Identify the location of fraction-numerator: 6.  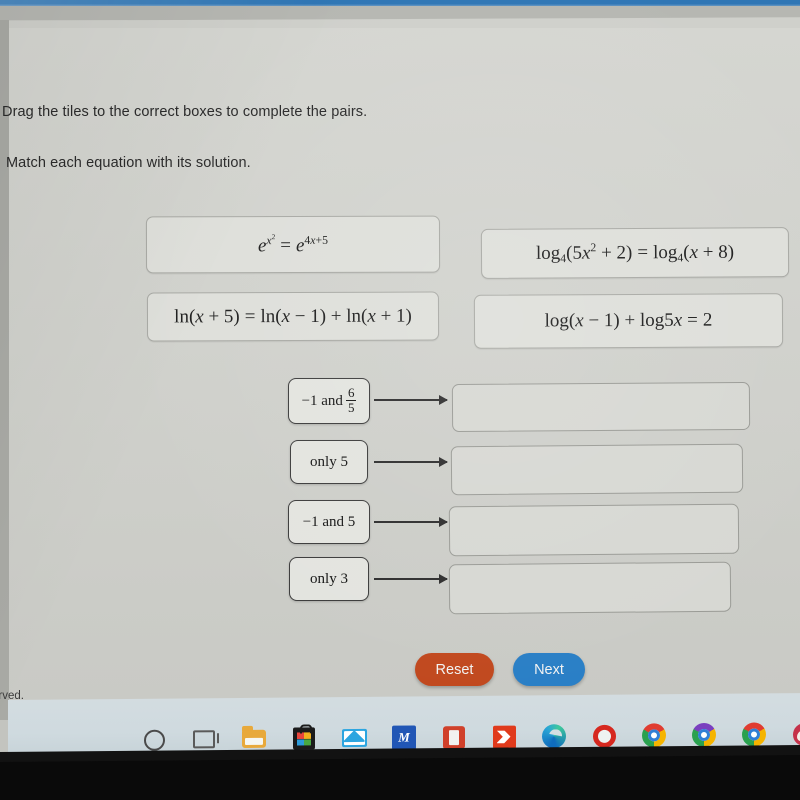
(351, 393).